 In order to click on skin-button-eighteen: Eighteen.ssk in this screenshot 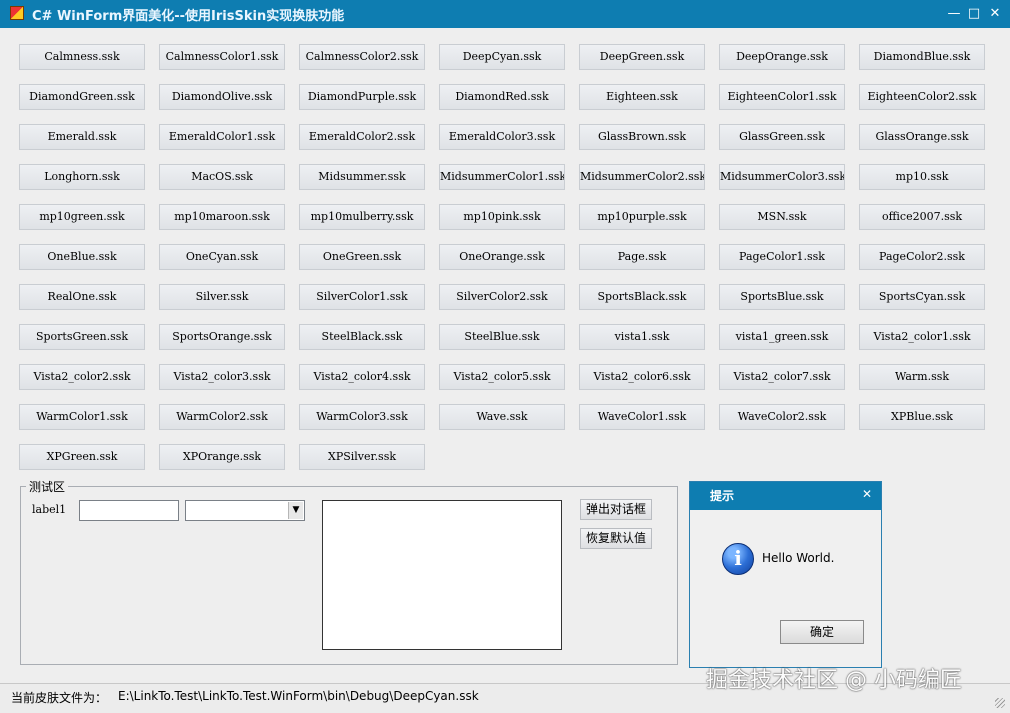, I will do `click(642, 97)`.